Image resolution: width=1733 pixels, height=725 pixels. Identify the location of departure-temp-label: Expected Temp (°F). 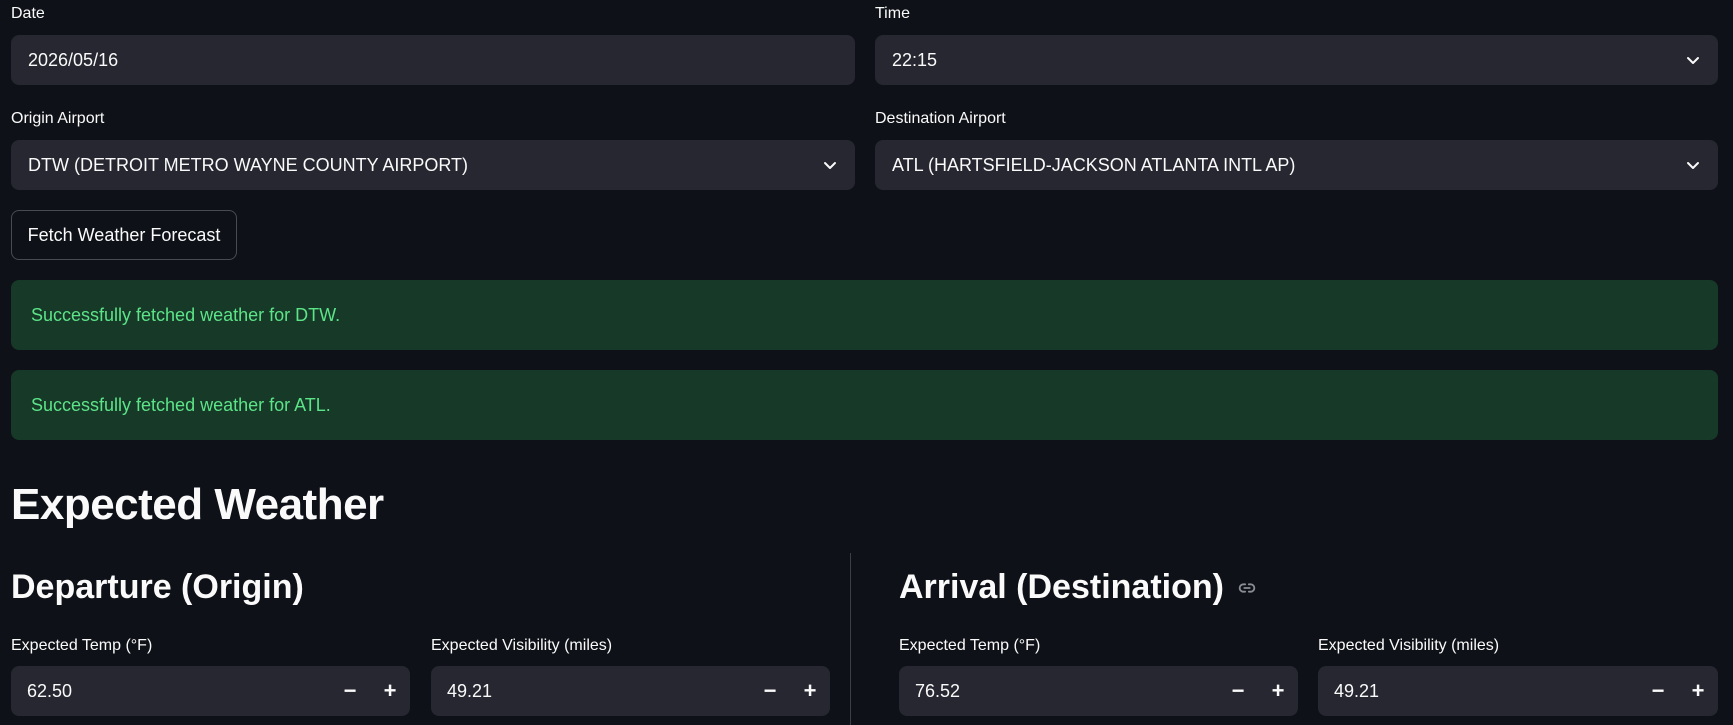
(82, 645).